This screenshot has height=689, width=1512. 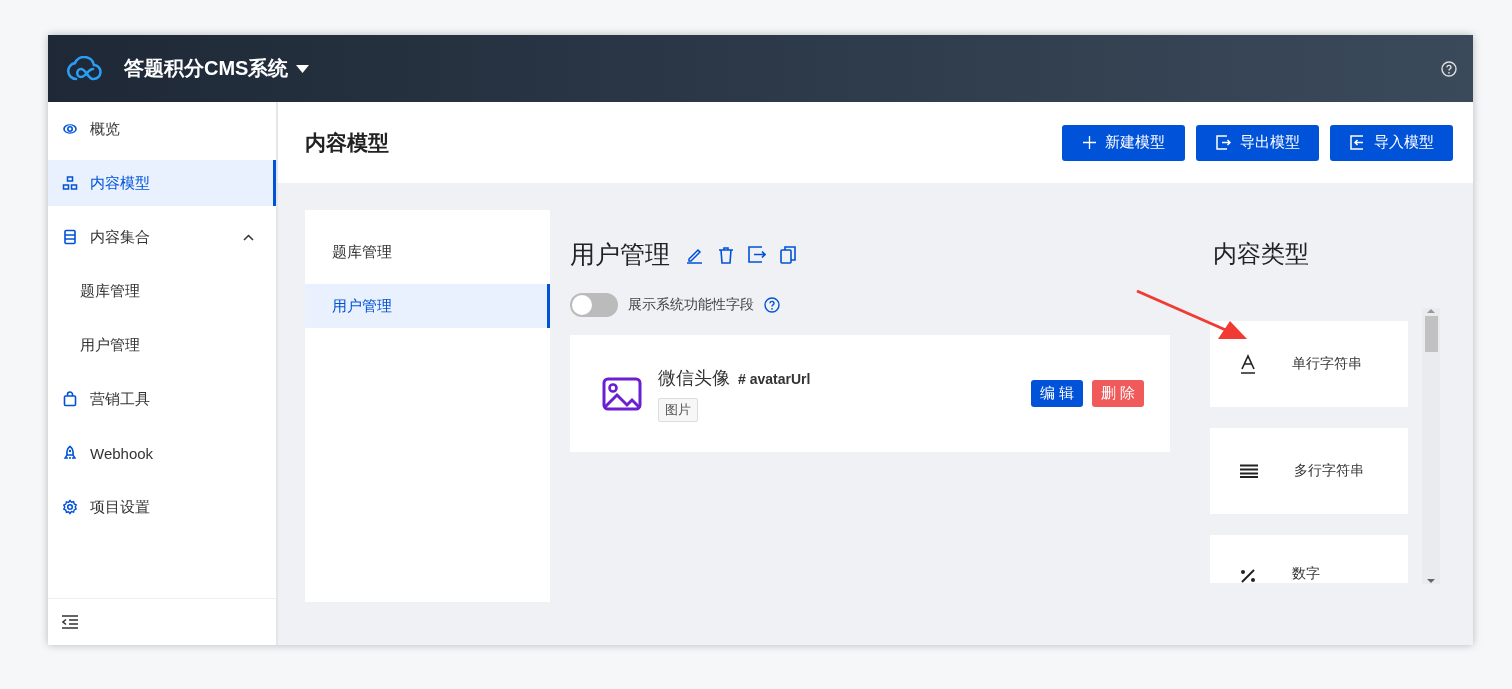 I want to click on model-title: 用户管理, so click(x=620, y=254).